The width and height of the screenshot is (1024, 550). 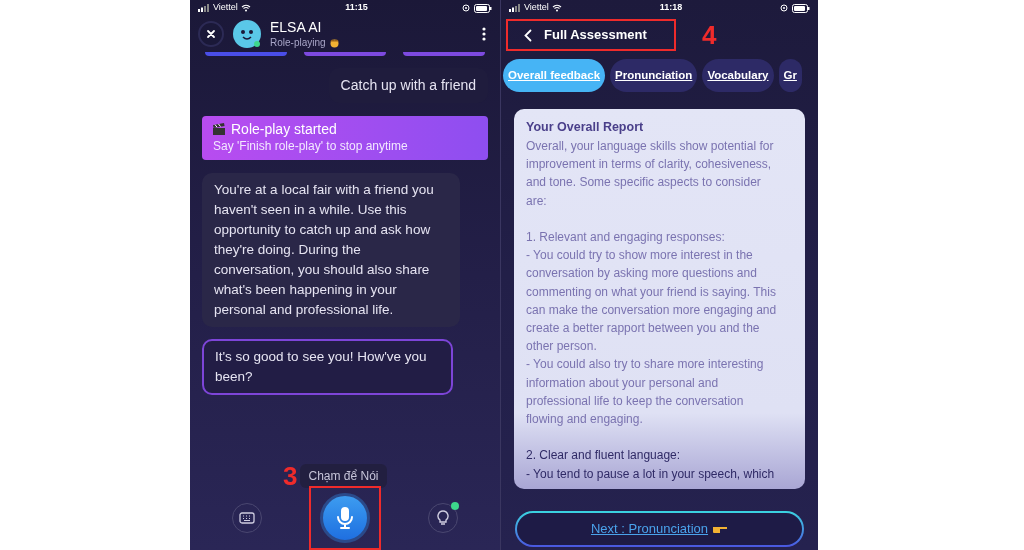 I want to click on close-button, so click(x=211, y=34).